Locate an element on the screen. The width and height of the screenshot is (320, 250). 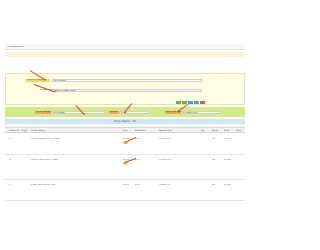
row-price-new: $18.57 is located at coordinates (125, 188).